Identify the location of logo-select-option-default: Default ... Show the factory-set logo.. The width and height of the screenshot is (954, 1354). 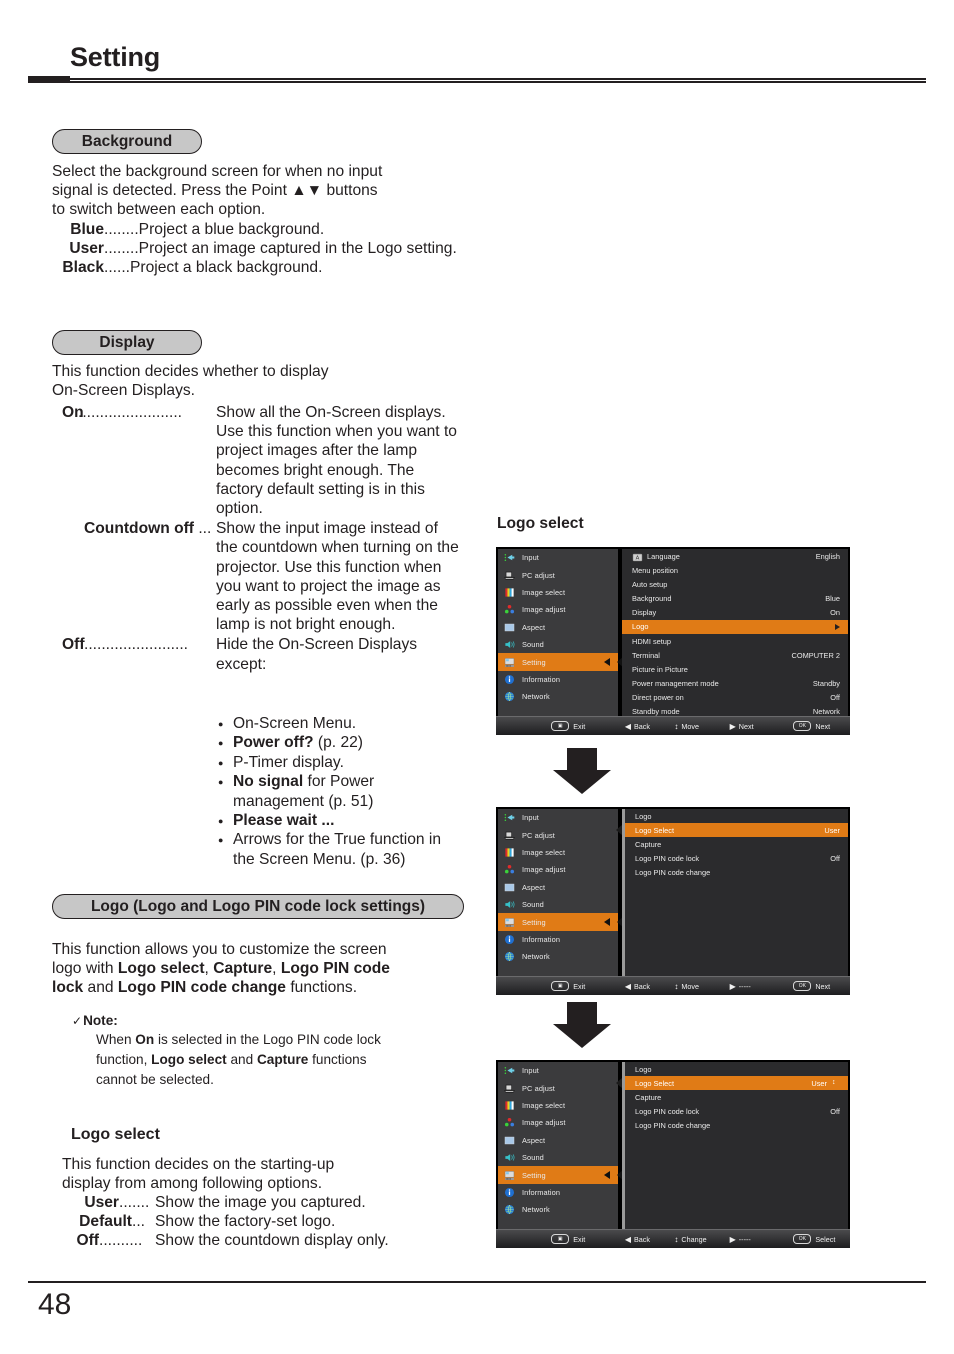
(272, 1221).